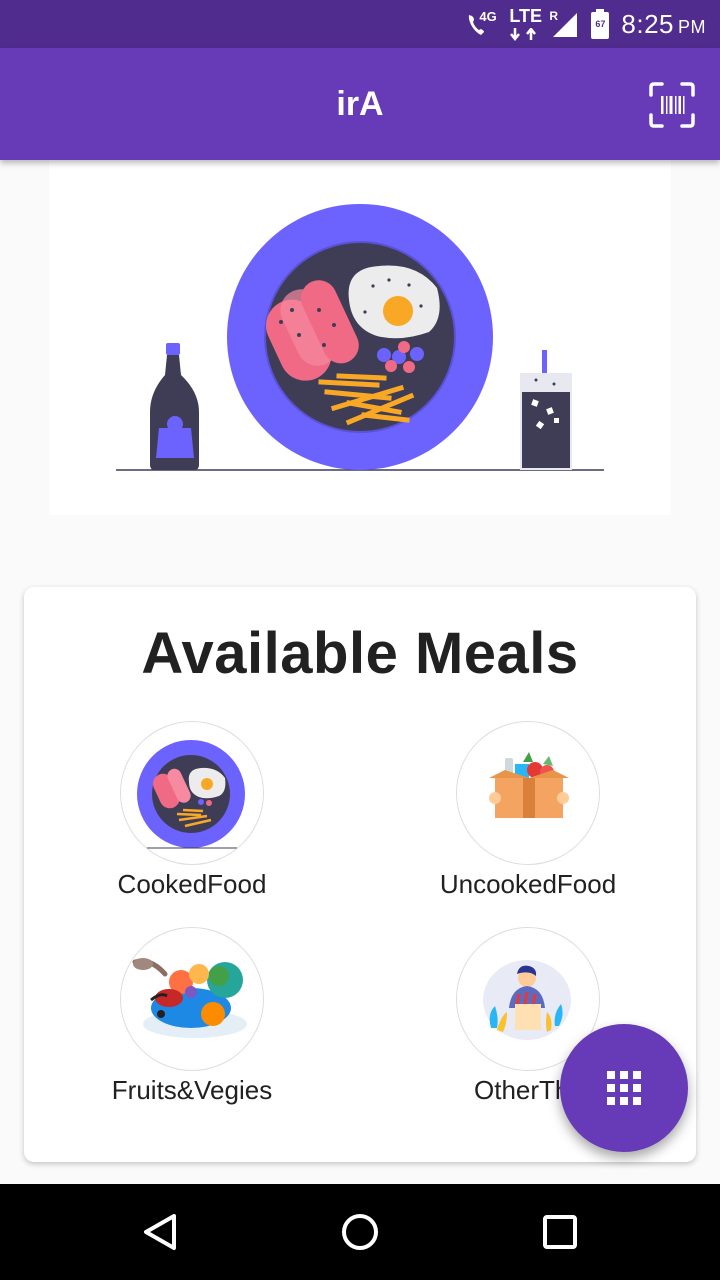 The height and width of the screenshot is (1280, 720). What do you see at coordinates (672, 105) in the screenshot?
I see `barcode-scanner-icon` at bounding box center [672, 105].